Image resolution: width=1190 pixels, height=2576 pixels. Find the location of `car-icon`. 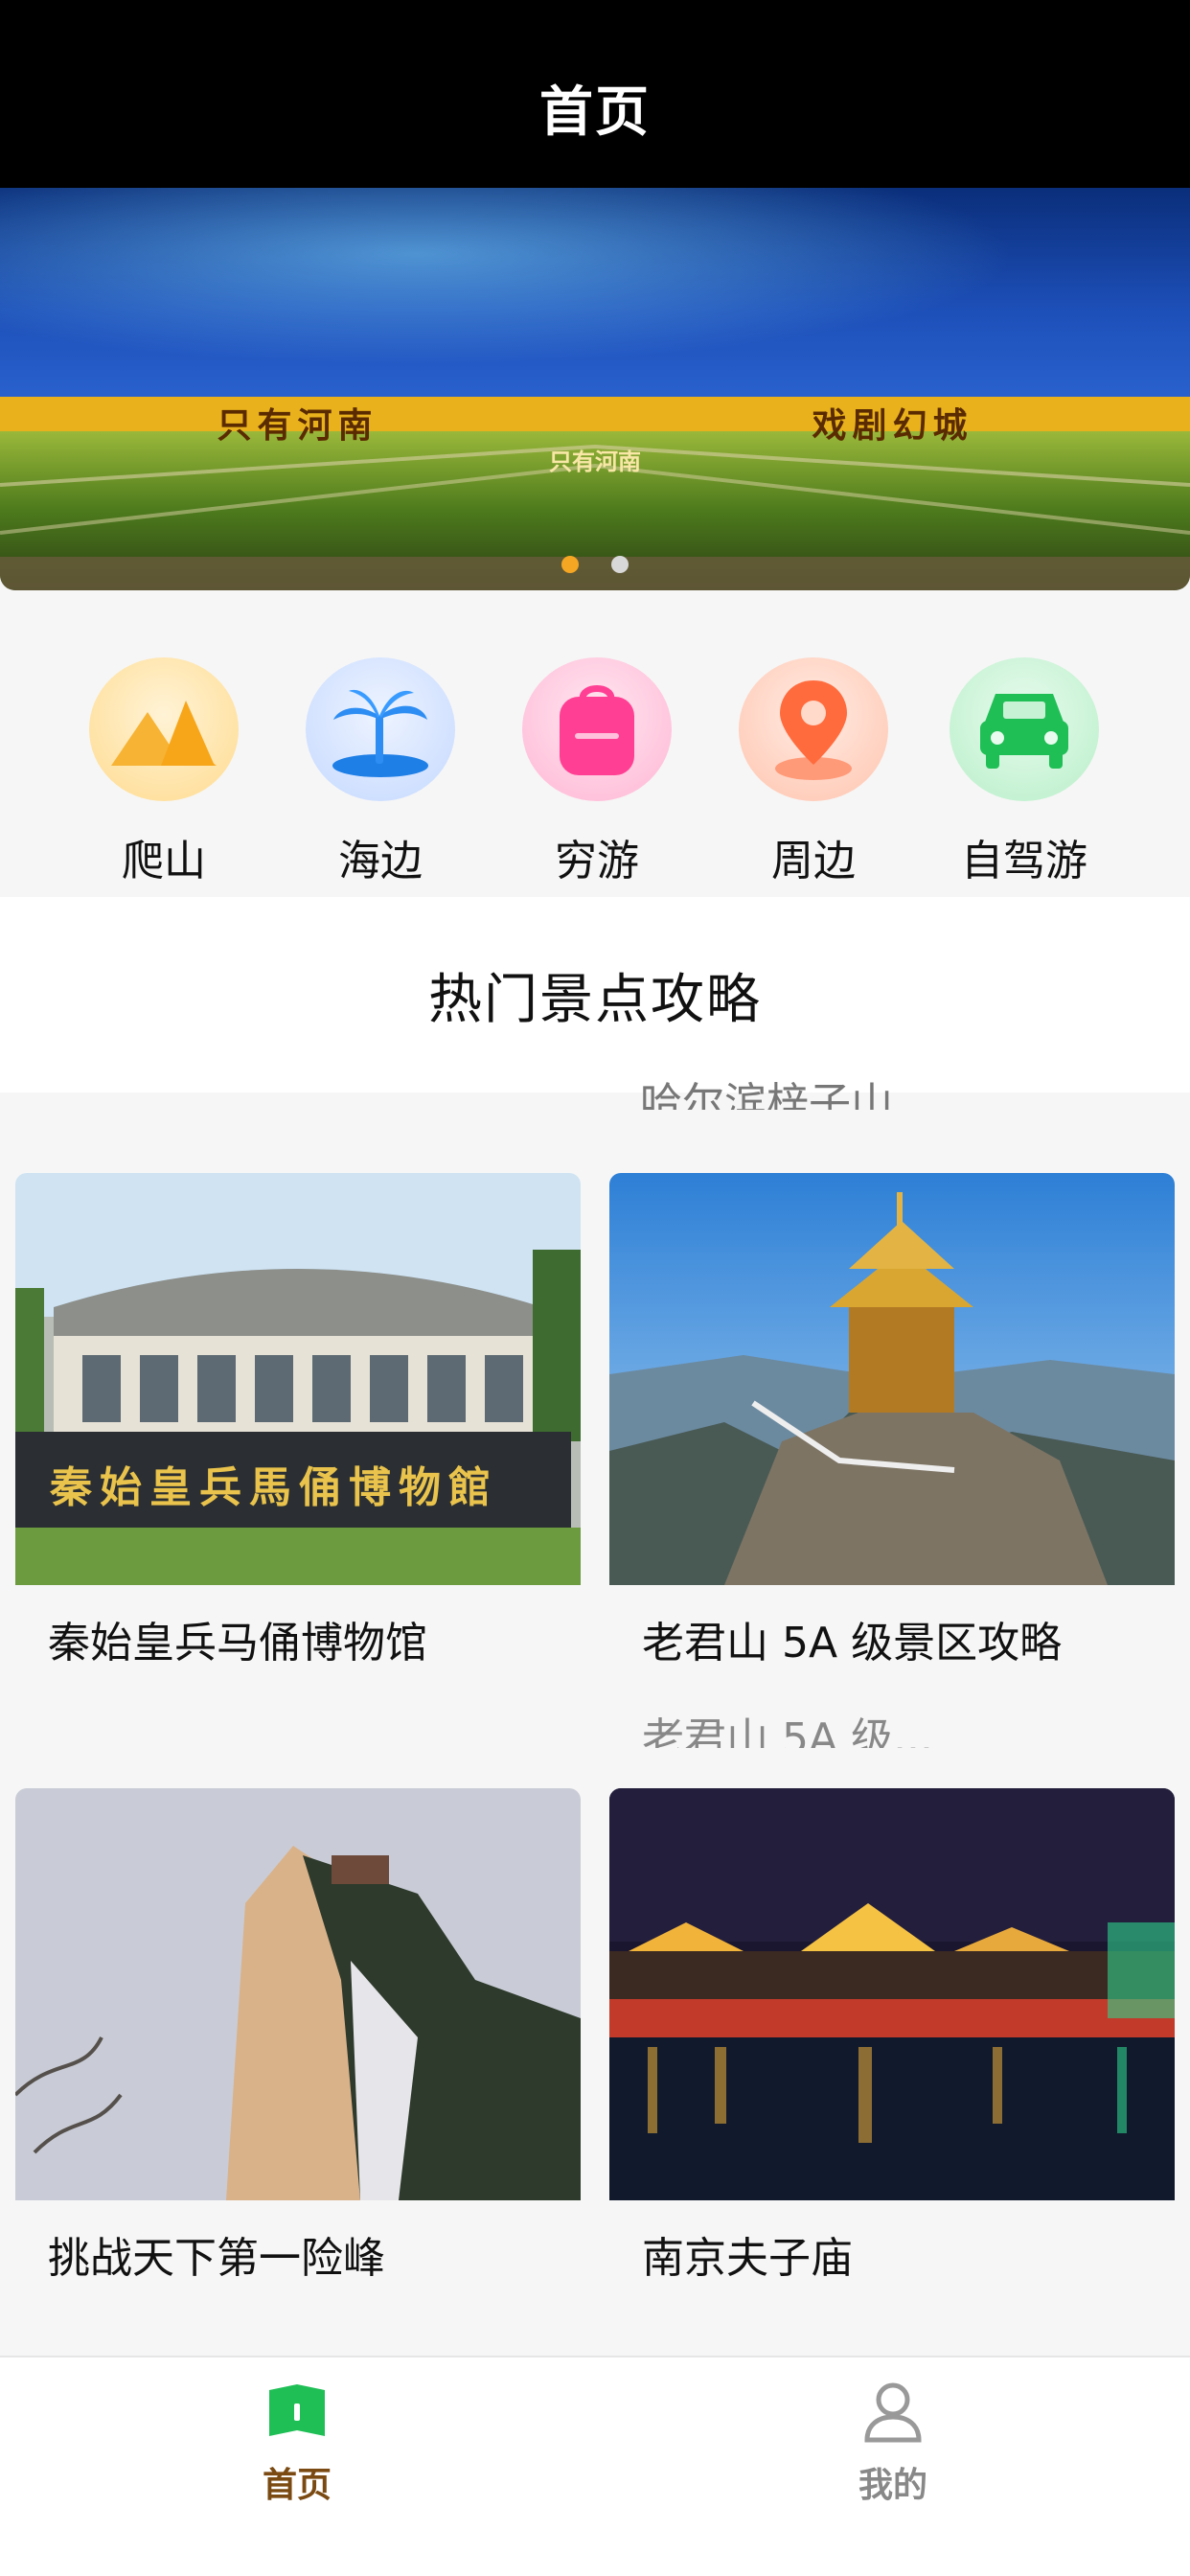

car-icon is located at coordinates (1025, 729).